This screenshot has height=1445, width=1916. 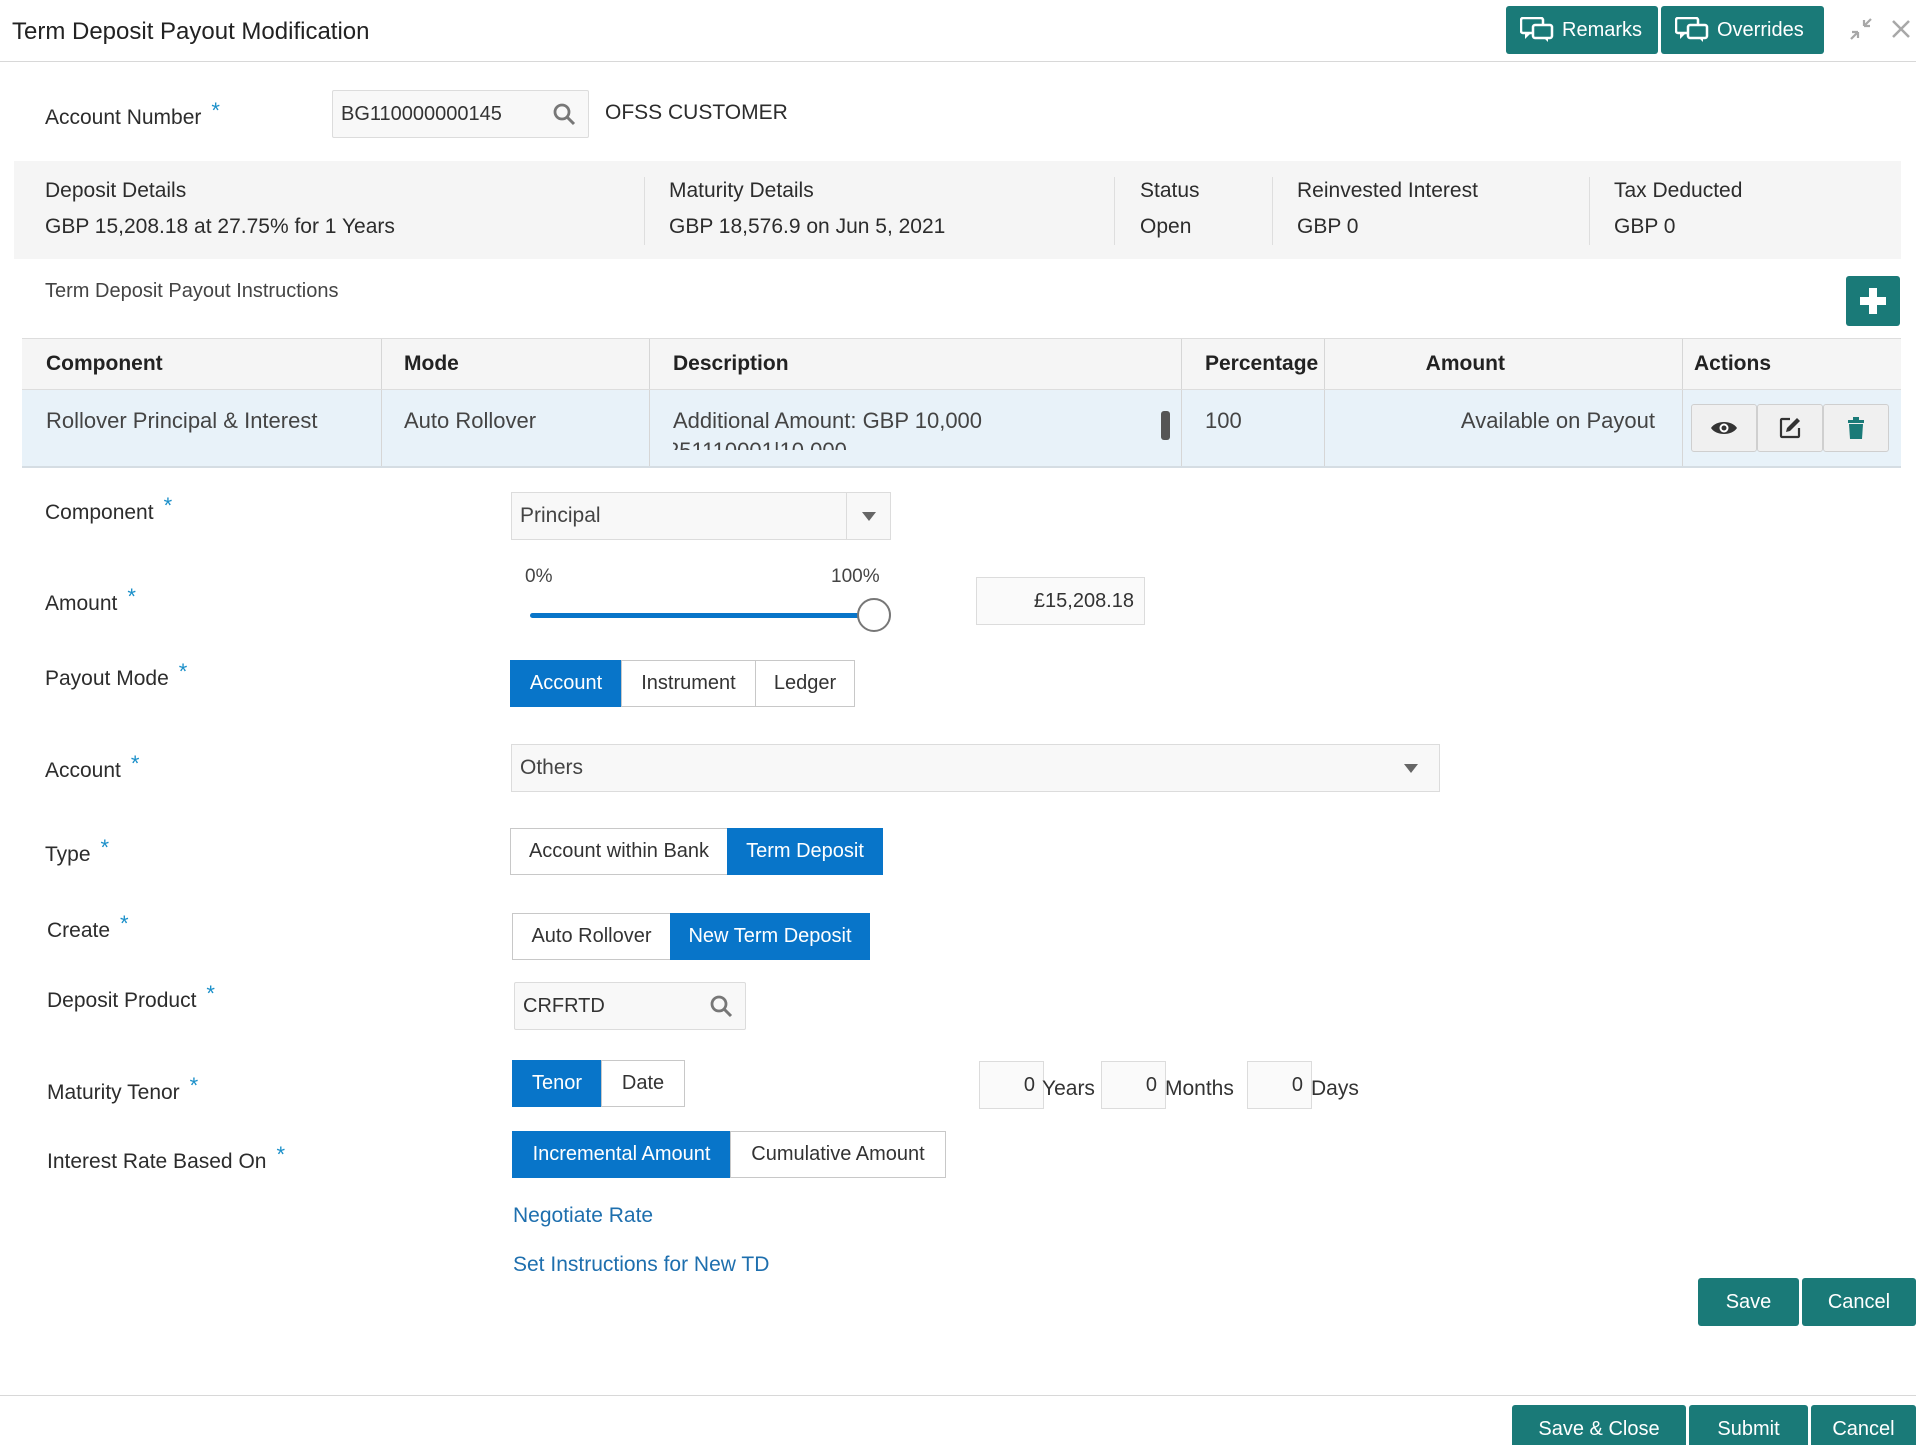 I want to click on account-number-label: Account Number *, so click(x=132, y=113).